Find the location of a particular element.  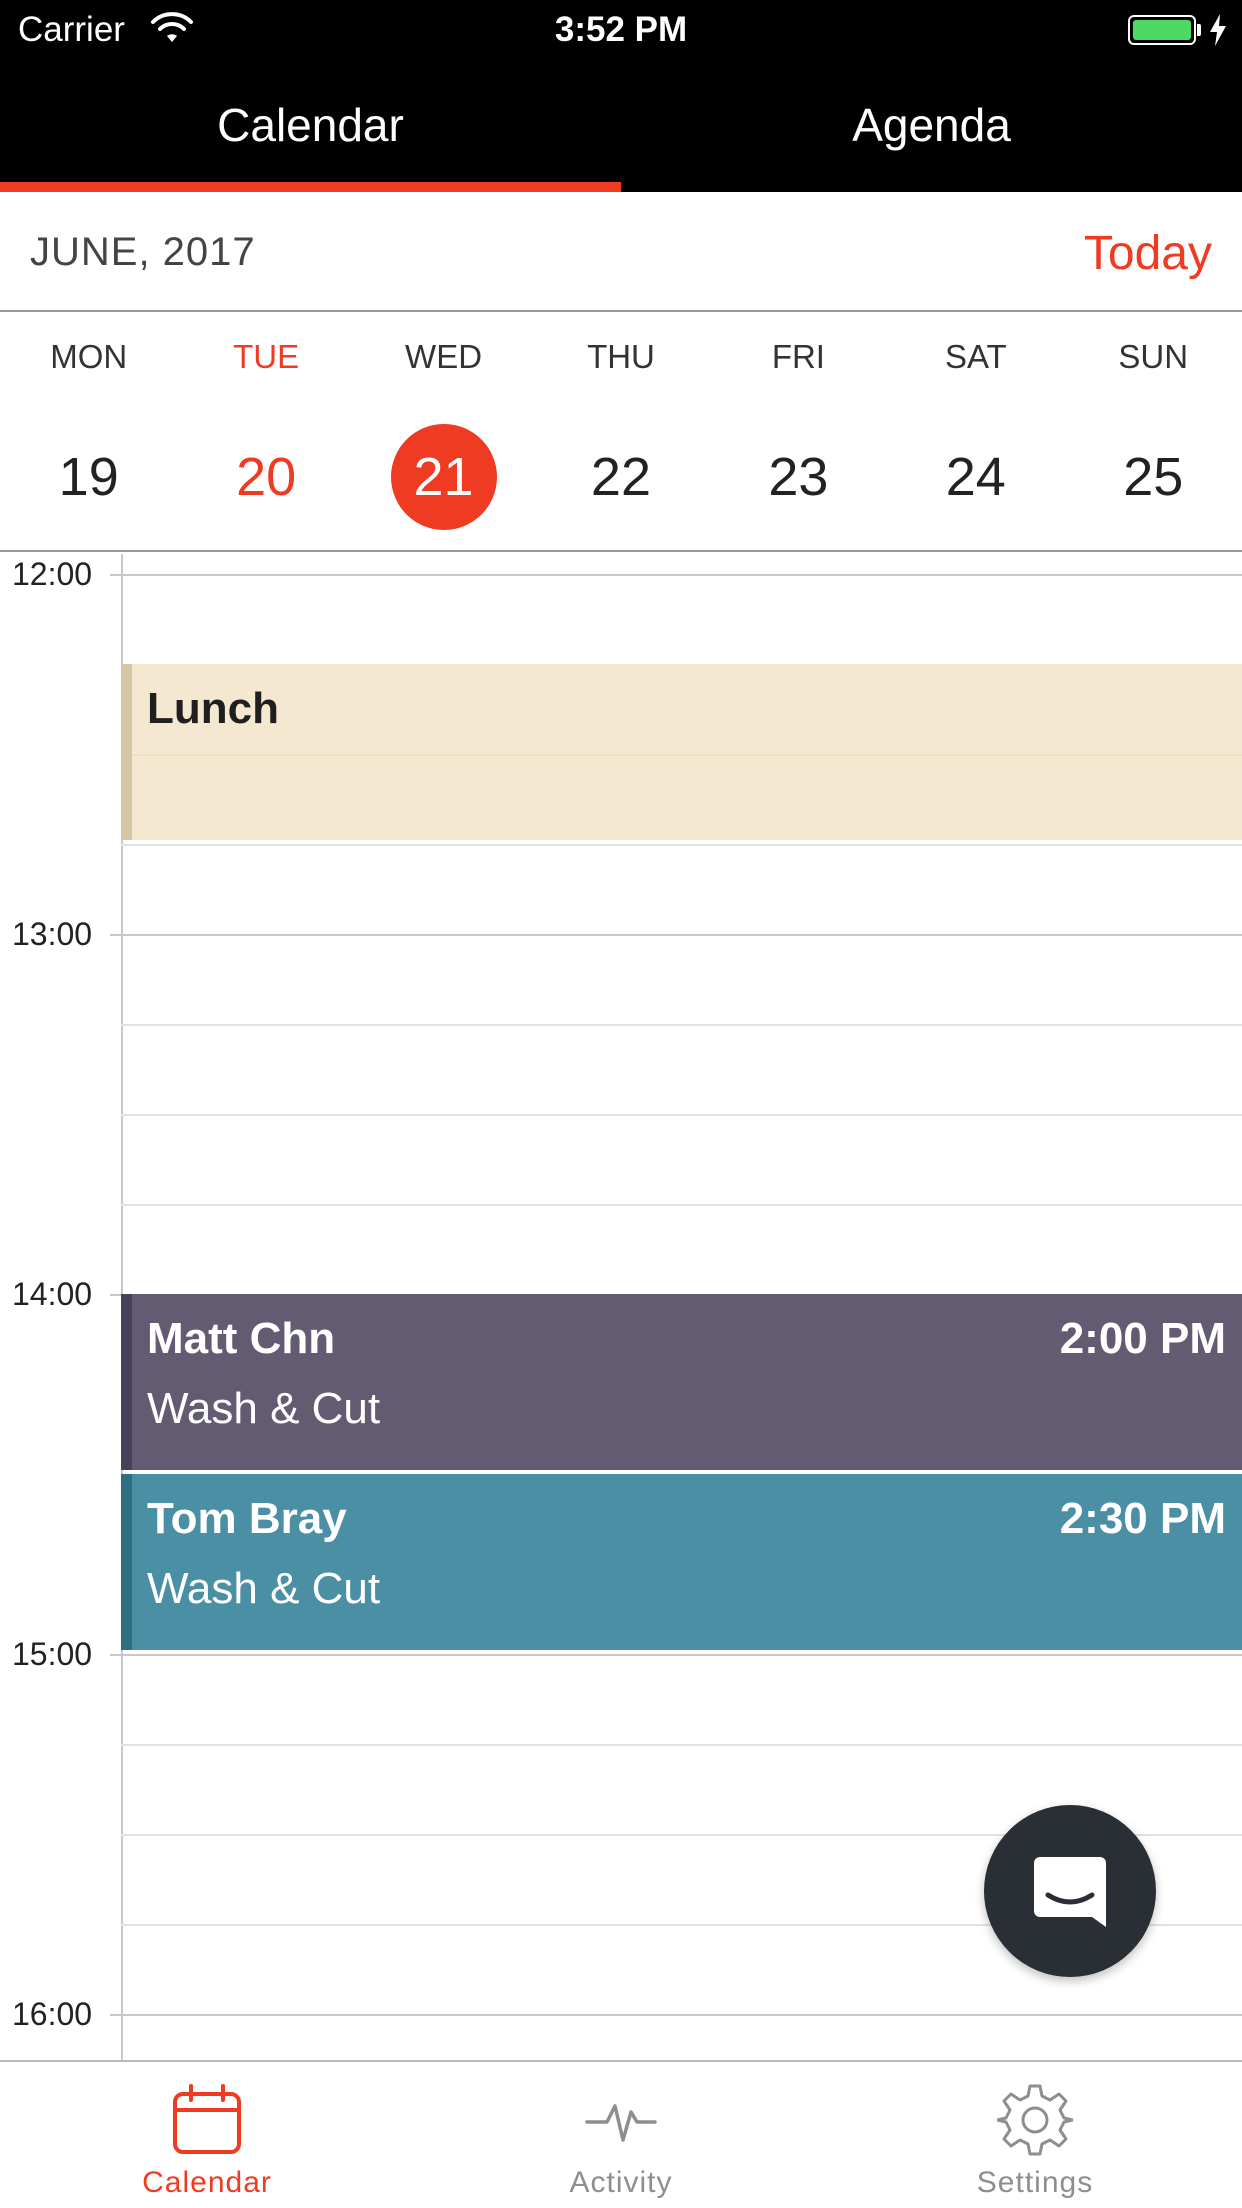

day-name: SUN is located at coordinates (1153, 356).